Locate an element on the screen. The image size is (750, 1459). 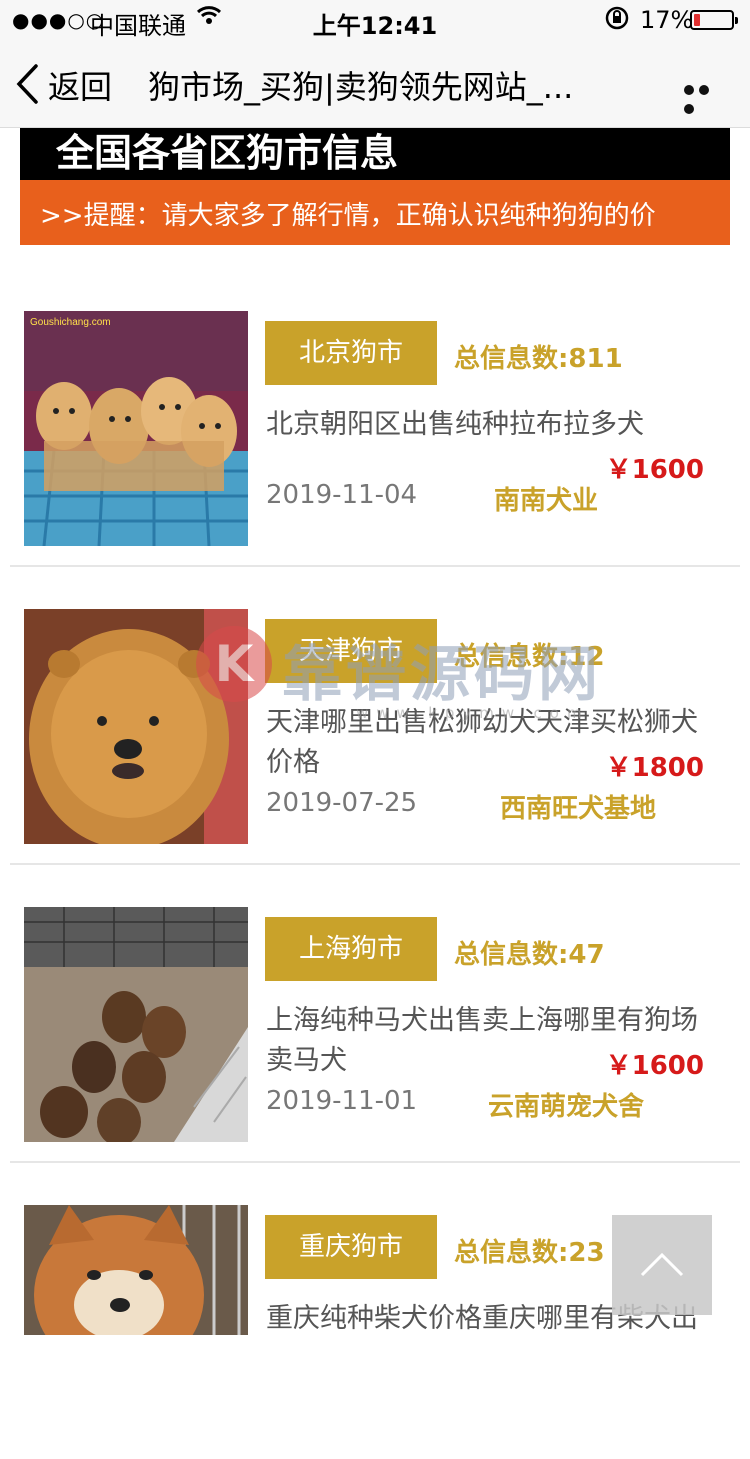
labrador-puppies-photo: Goushichang.com is located at coordinates (136, 428).